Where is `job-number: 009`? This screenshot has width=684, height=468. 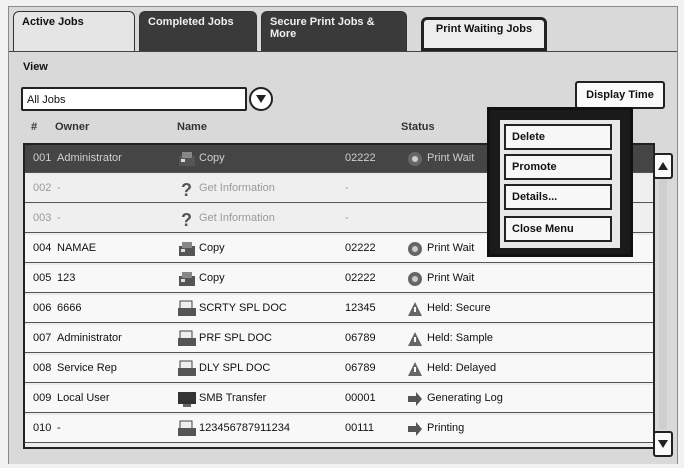
job-number: 009 is located at coordinates (42, 398).